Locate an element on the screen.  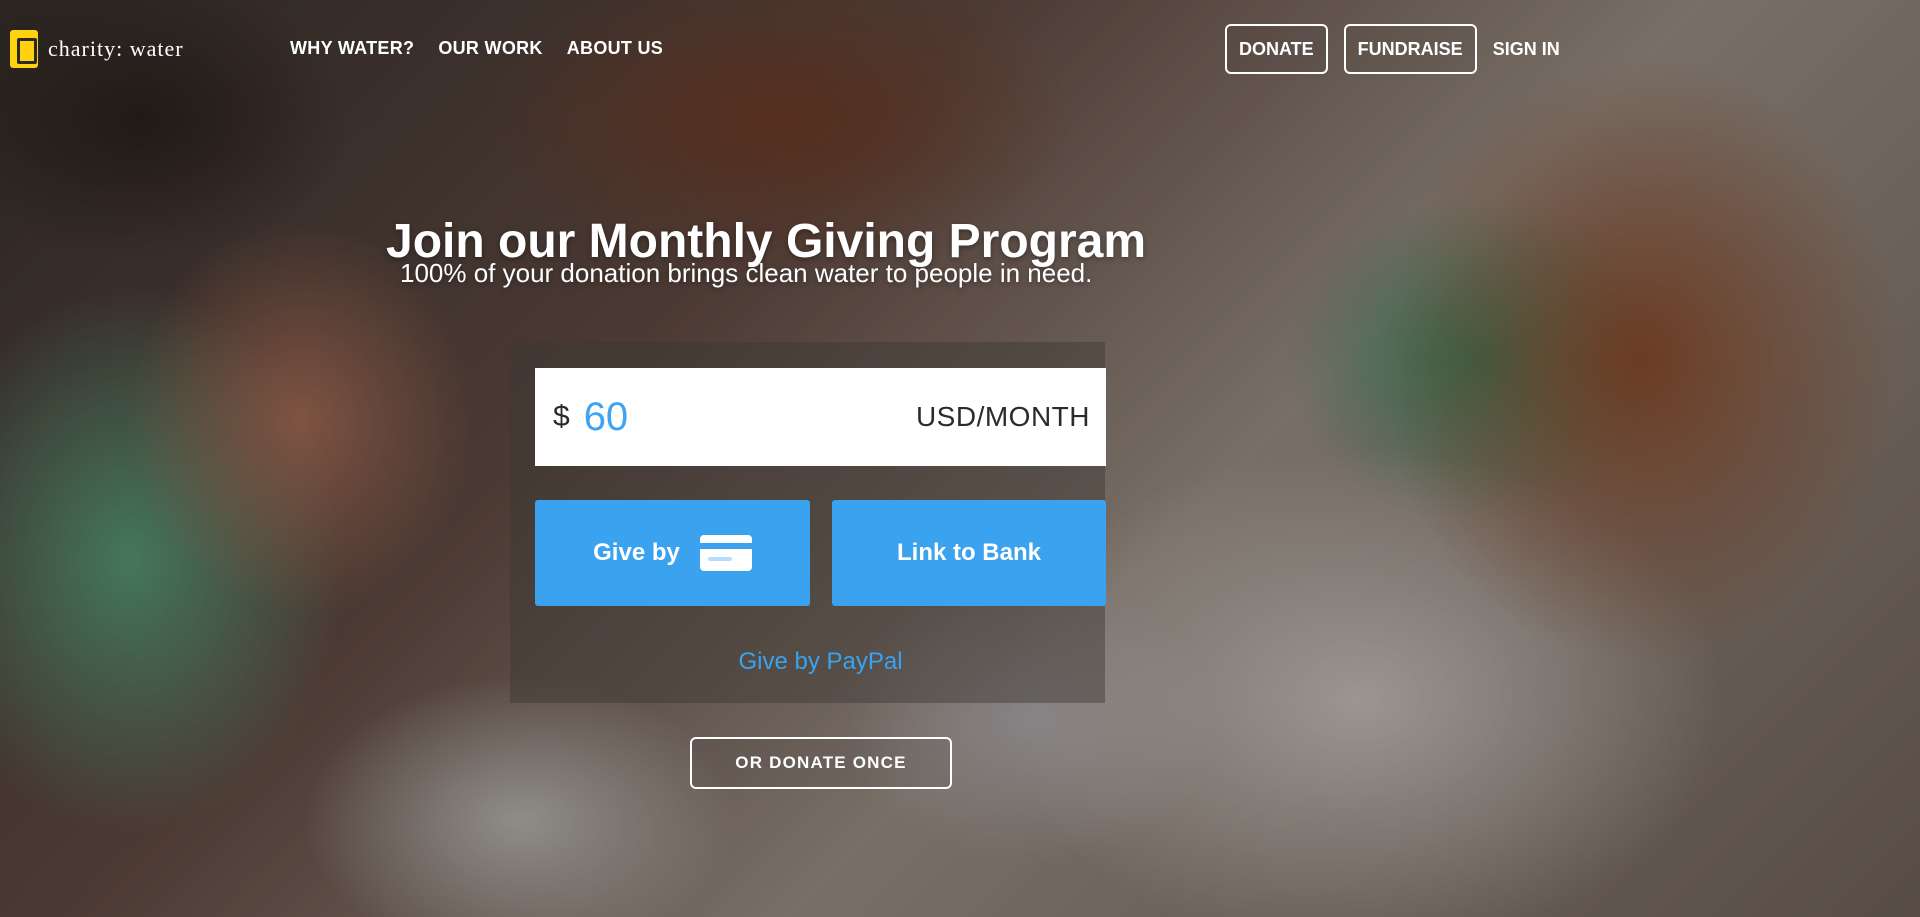
jerrycan-icon is located at coordinates (24, 49).